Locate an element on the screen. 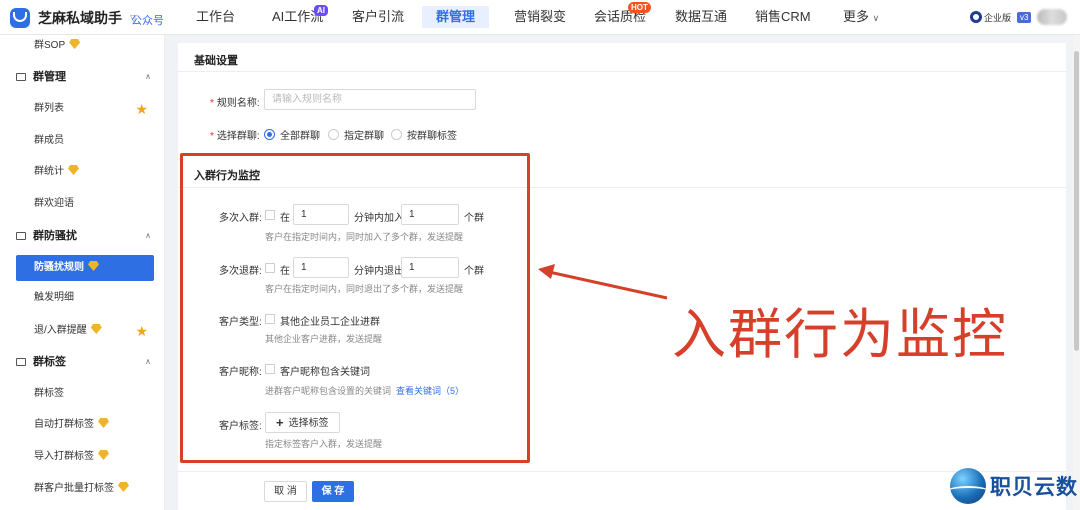 The width and height of the screenshot is (1080, 510). sidebar-group-label: 群管理 is located at coordinates (49, 77).